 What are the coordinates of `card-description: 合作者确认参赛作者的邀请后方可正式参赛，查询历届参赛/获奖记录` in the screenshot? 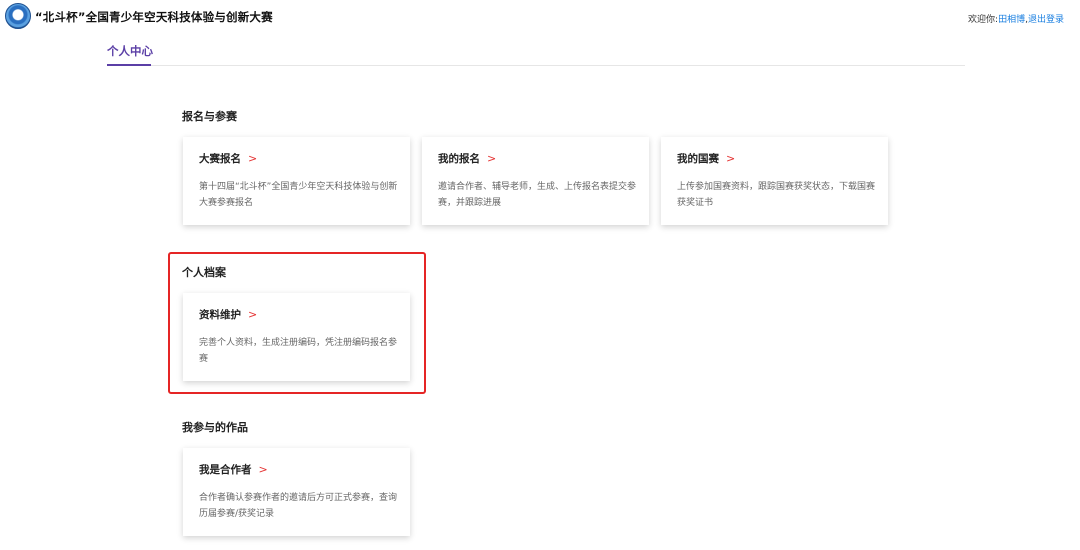 It's located at (298, 506).